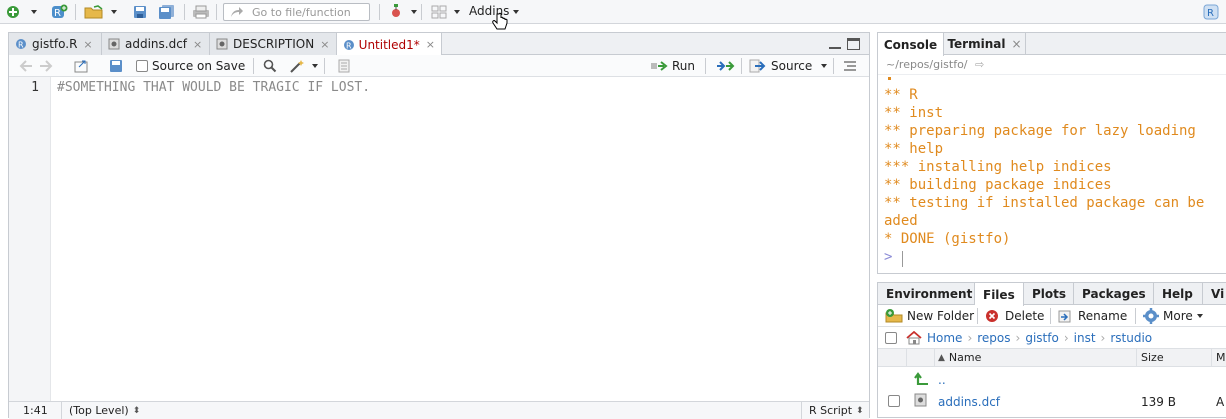 Image resolution: width=1226 pixels, height=419 pixels. Describe the element at coordinates (1151, 316) in the screenshot. I see `gear-icon` at that location.